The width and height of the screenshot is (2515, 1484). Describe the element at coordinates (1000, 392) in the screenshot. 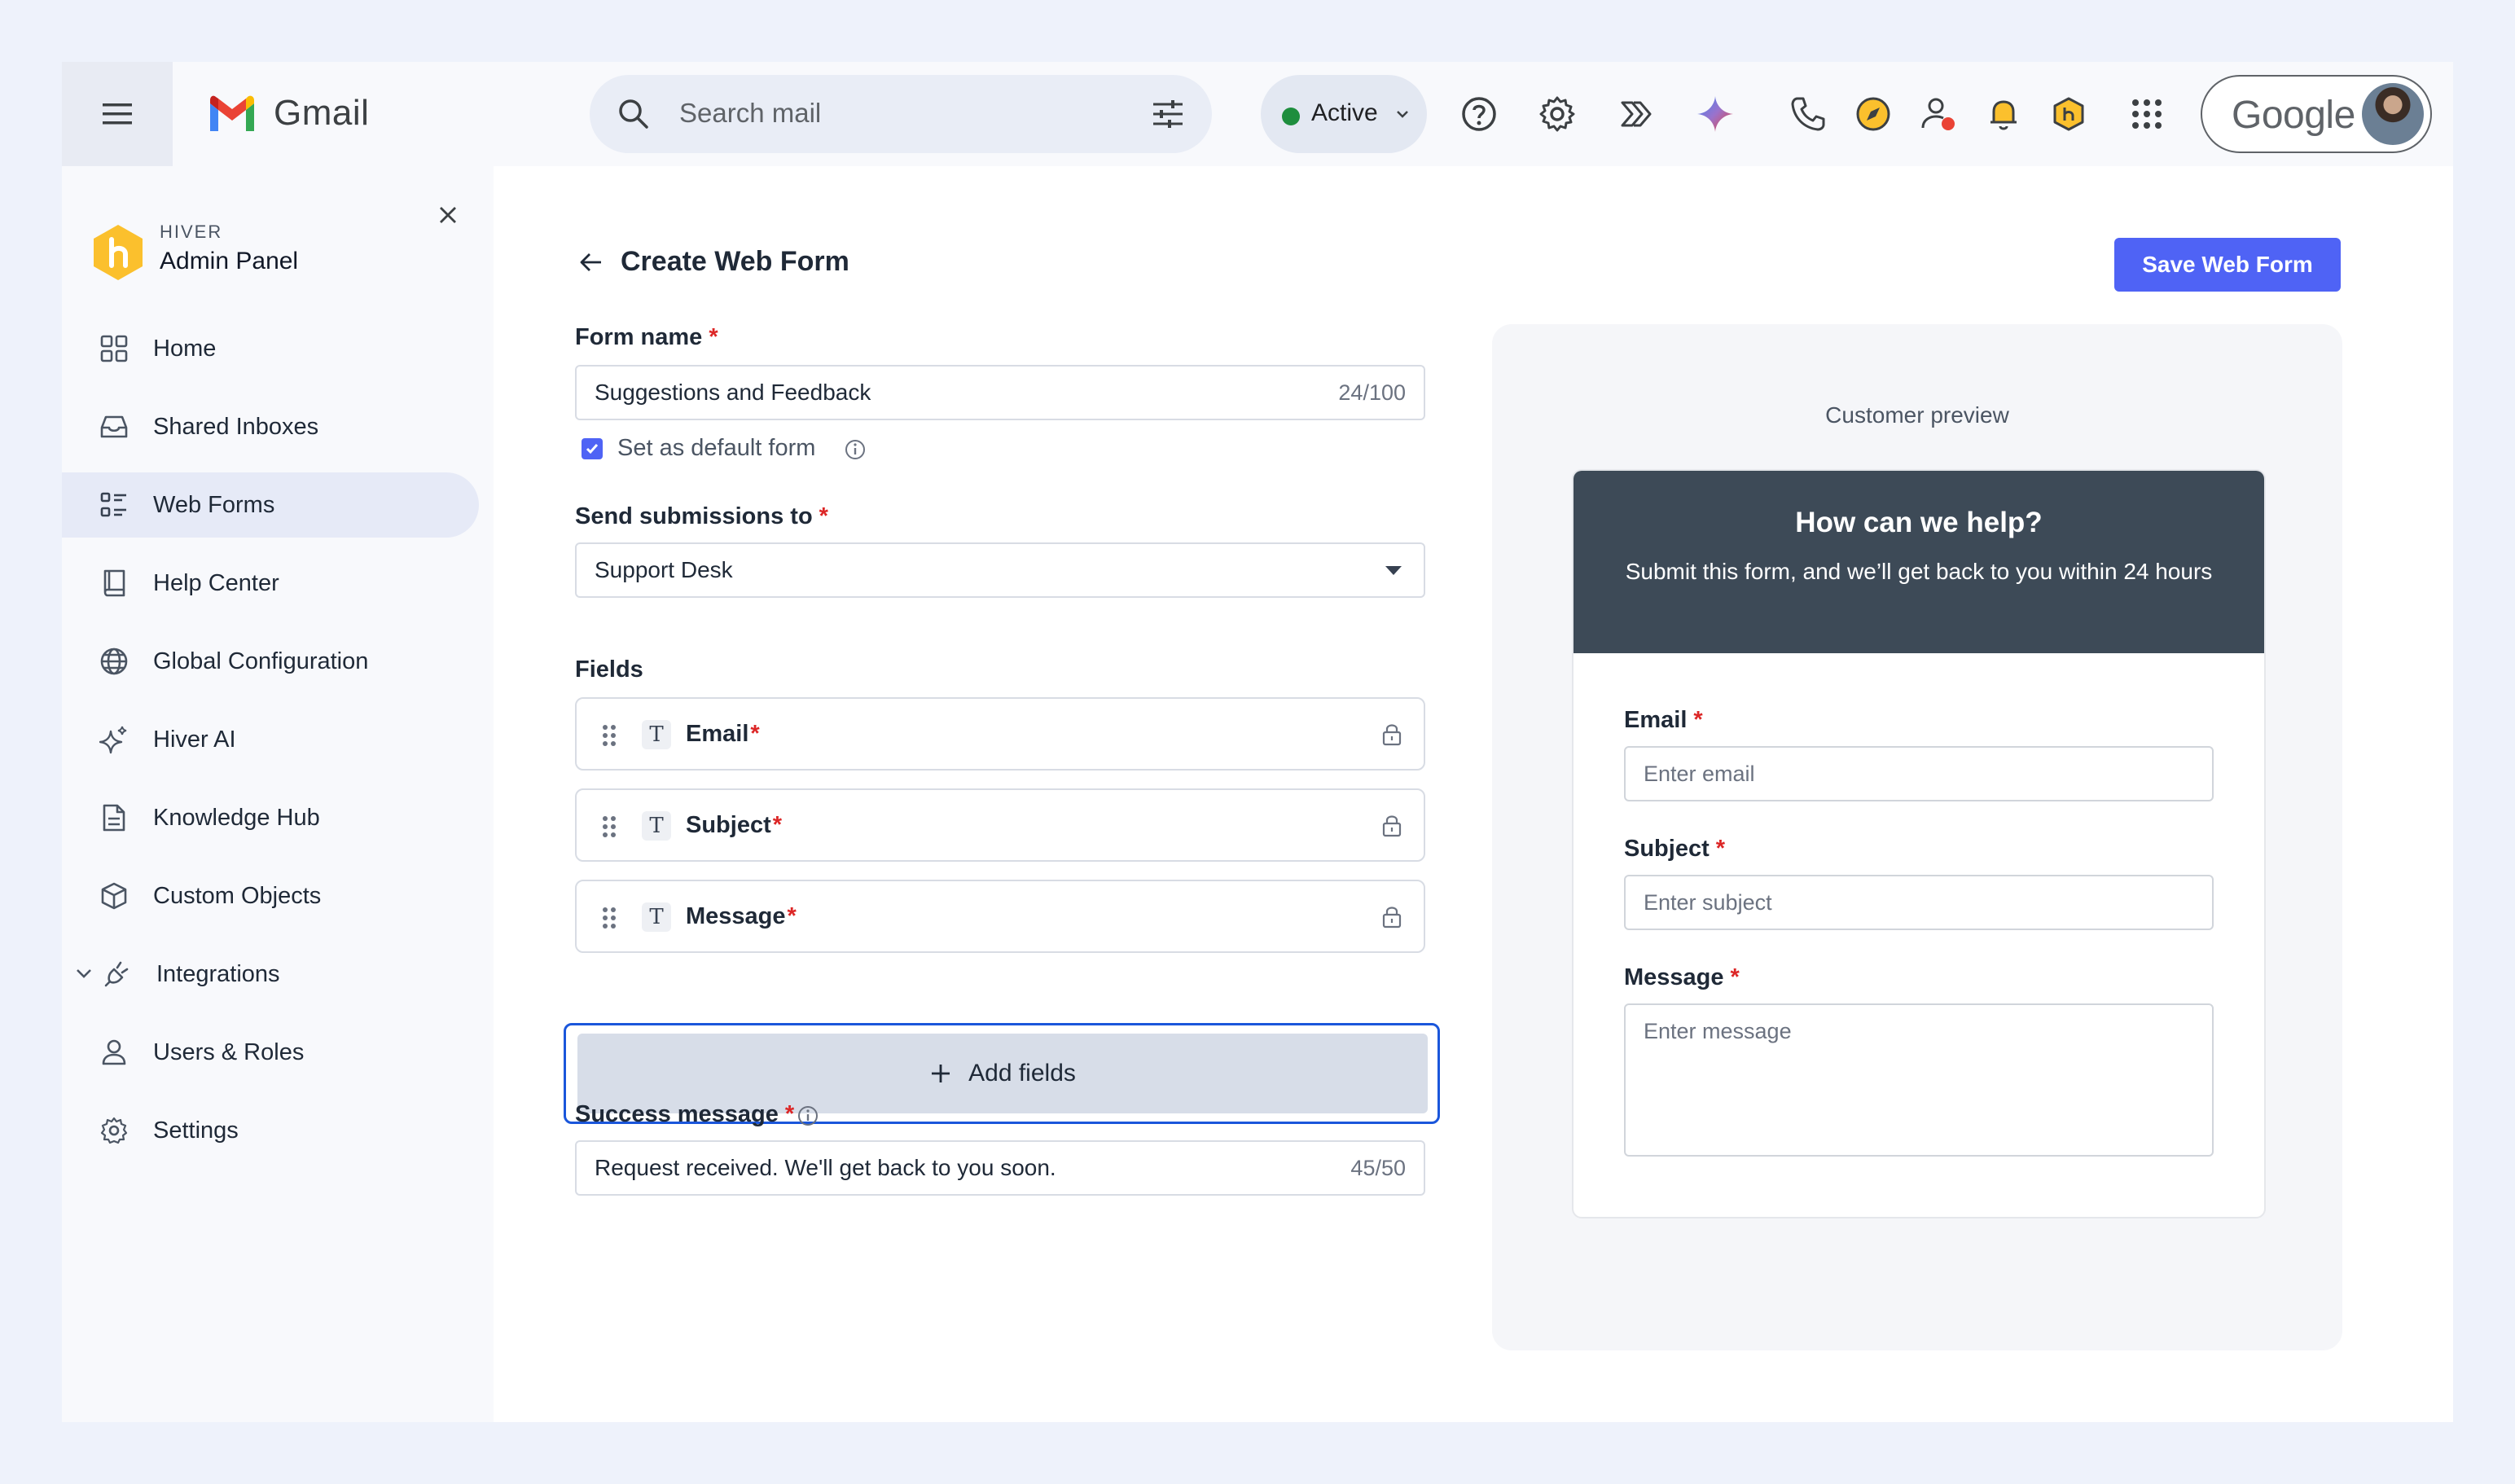

I see `form-name-input: Suggestions and Feedback 24/100` at that location.